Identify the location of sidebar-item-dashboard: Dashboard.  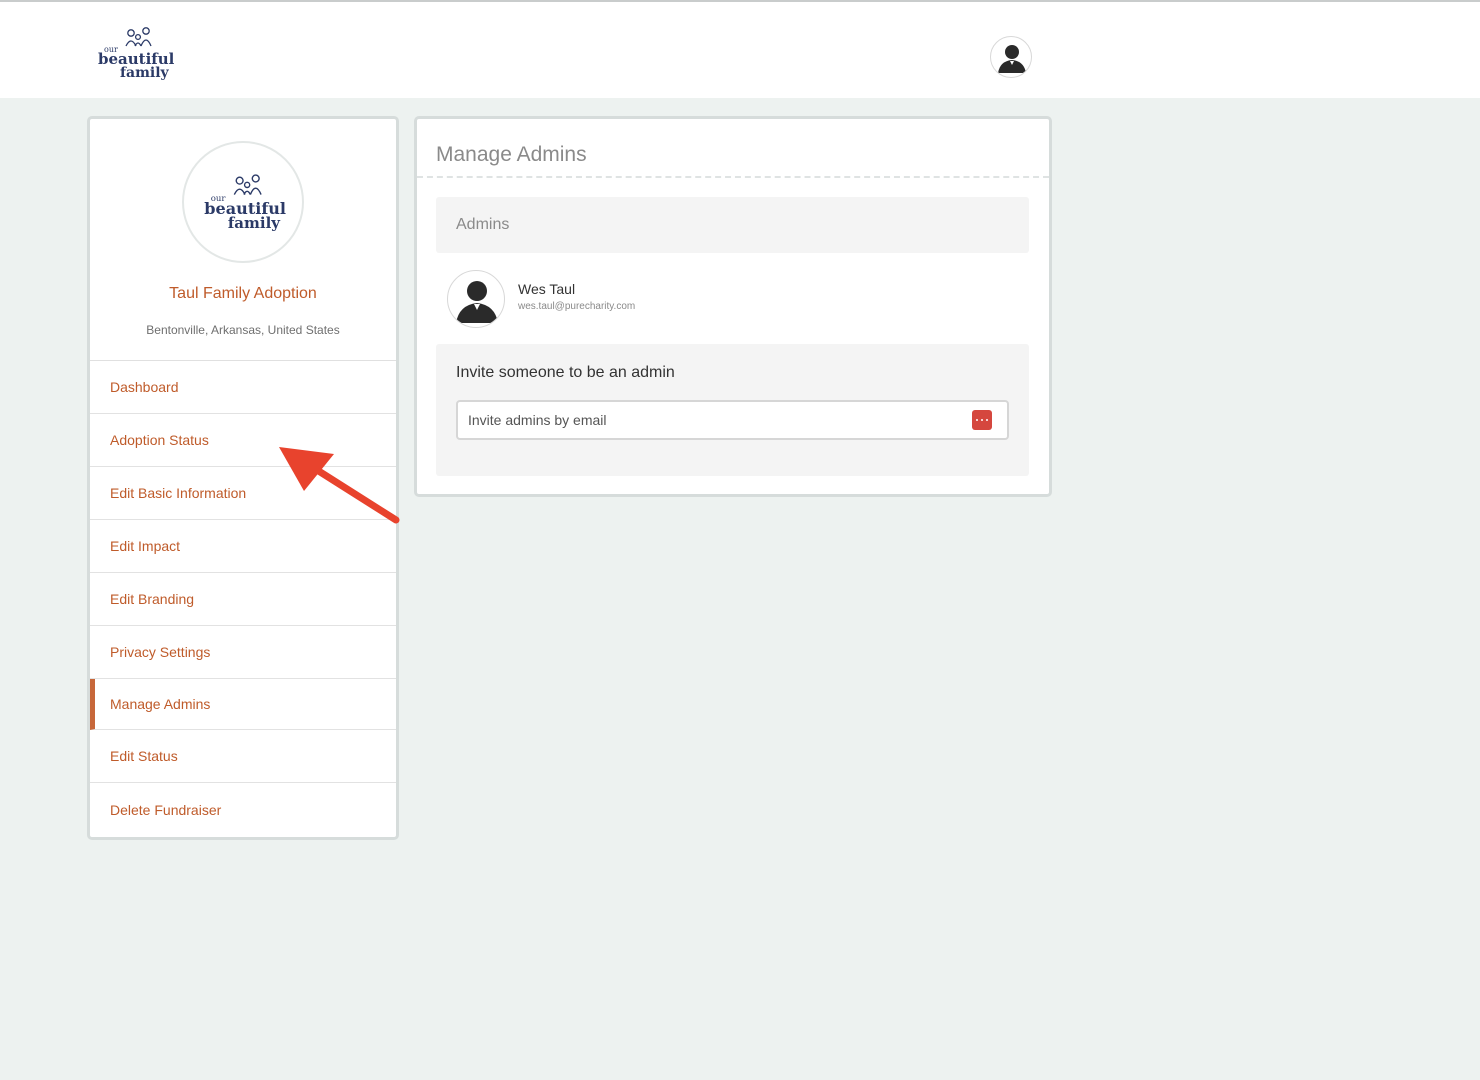
(243, 387).